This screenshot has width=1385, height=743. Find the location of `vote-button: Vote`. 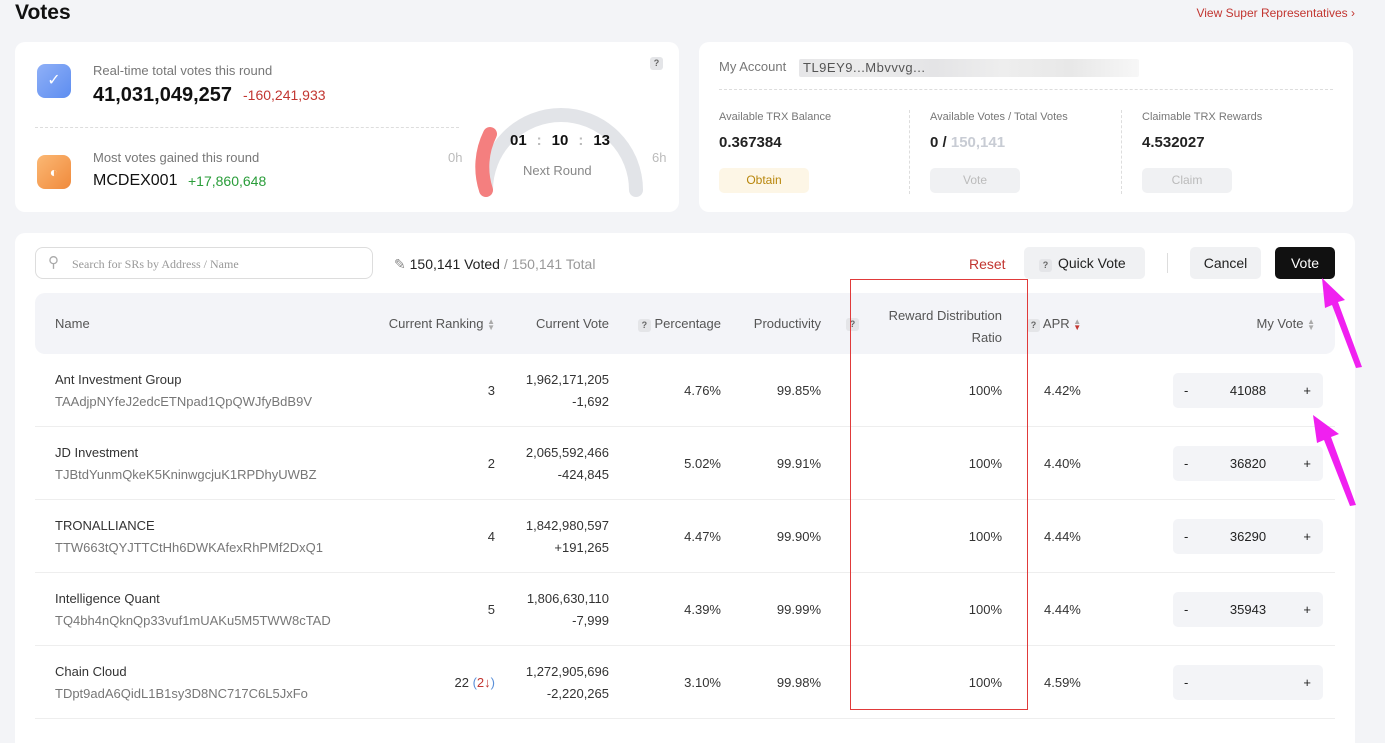

vote-button: Vote is located at coordinates (1305, 263).